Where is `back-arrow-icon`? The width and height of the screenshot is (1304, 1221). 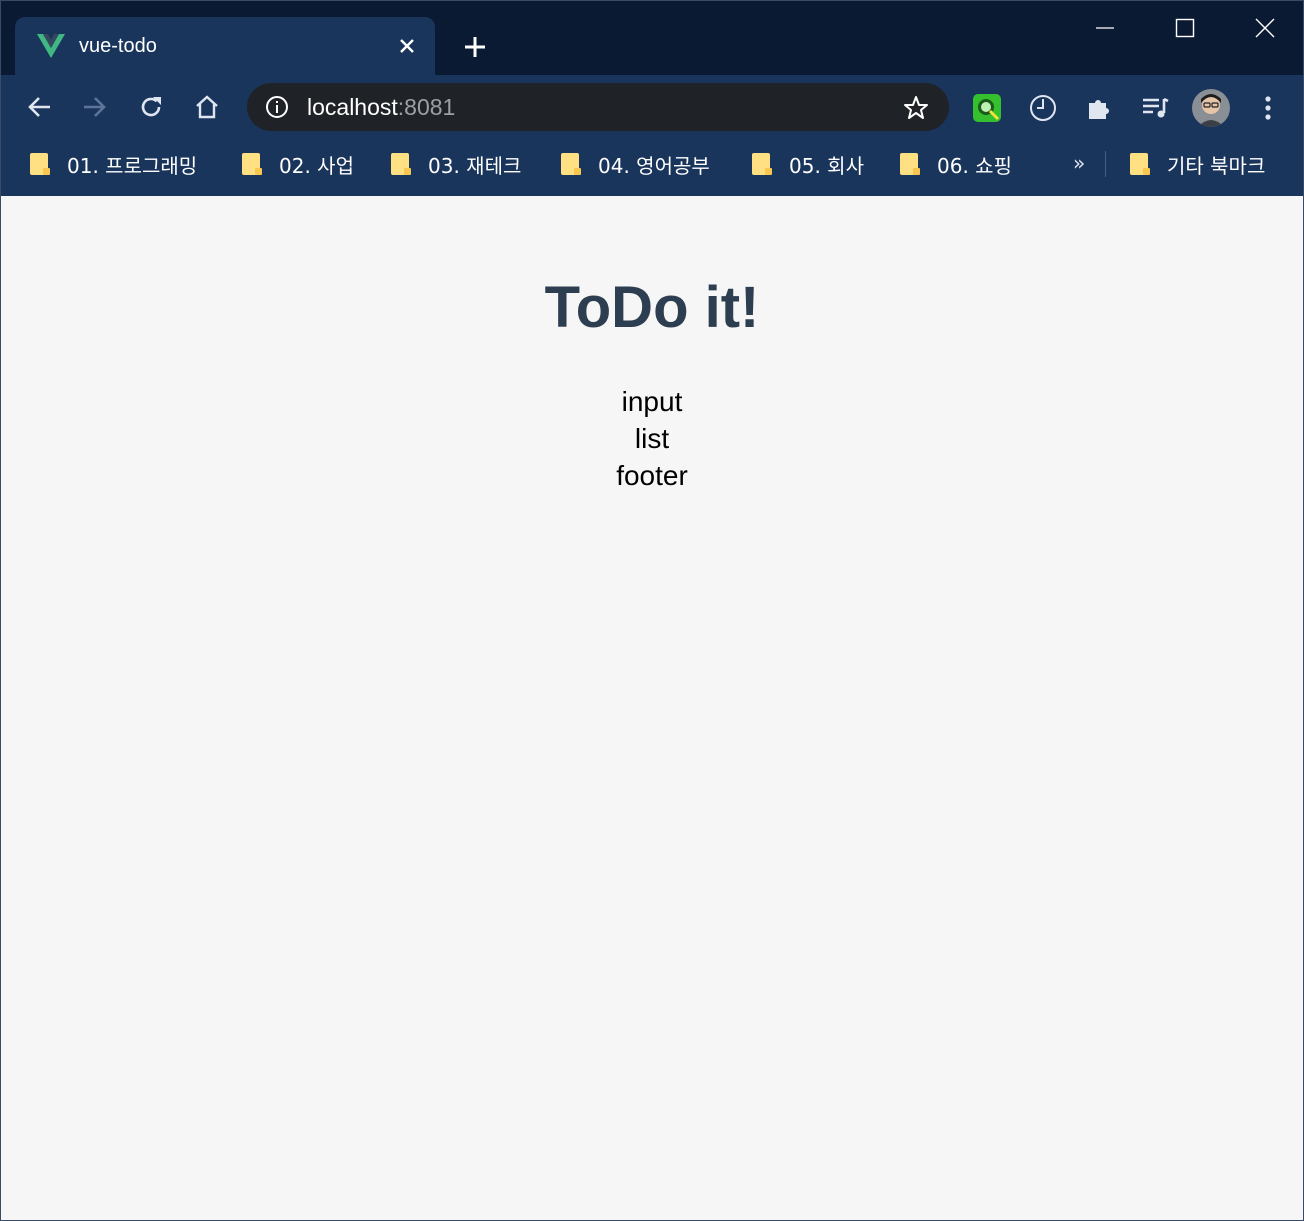 back-arrow-icon is located at coordinates (39, 107).